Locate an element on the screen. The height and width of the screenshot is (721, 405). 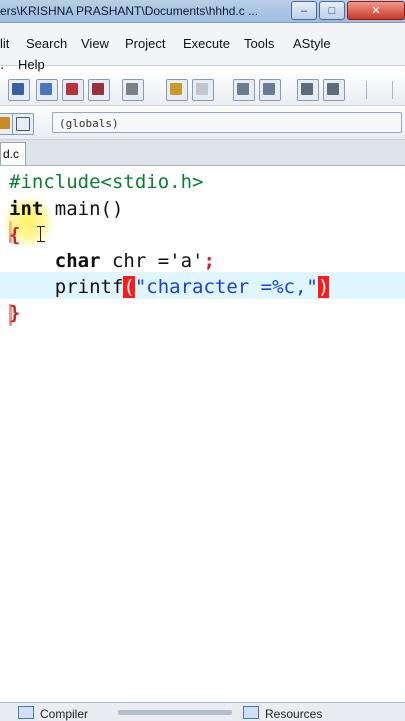
matched-bracket: ) is located at coordinates (323, 287).